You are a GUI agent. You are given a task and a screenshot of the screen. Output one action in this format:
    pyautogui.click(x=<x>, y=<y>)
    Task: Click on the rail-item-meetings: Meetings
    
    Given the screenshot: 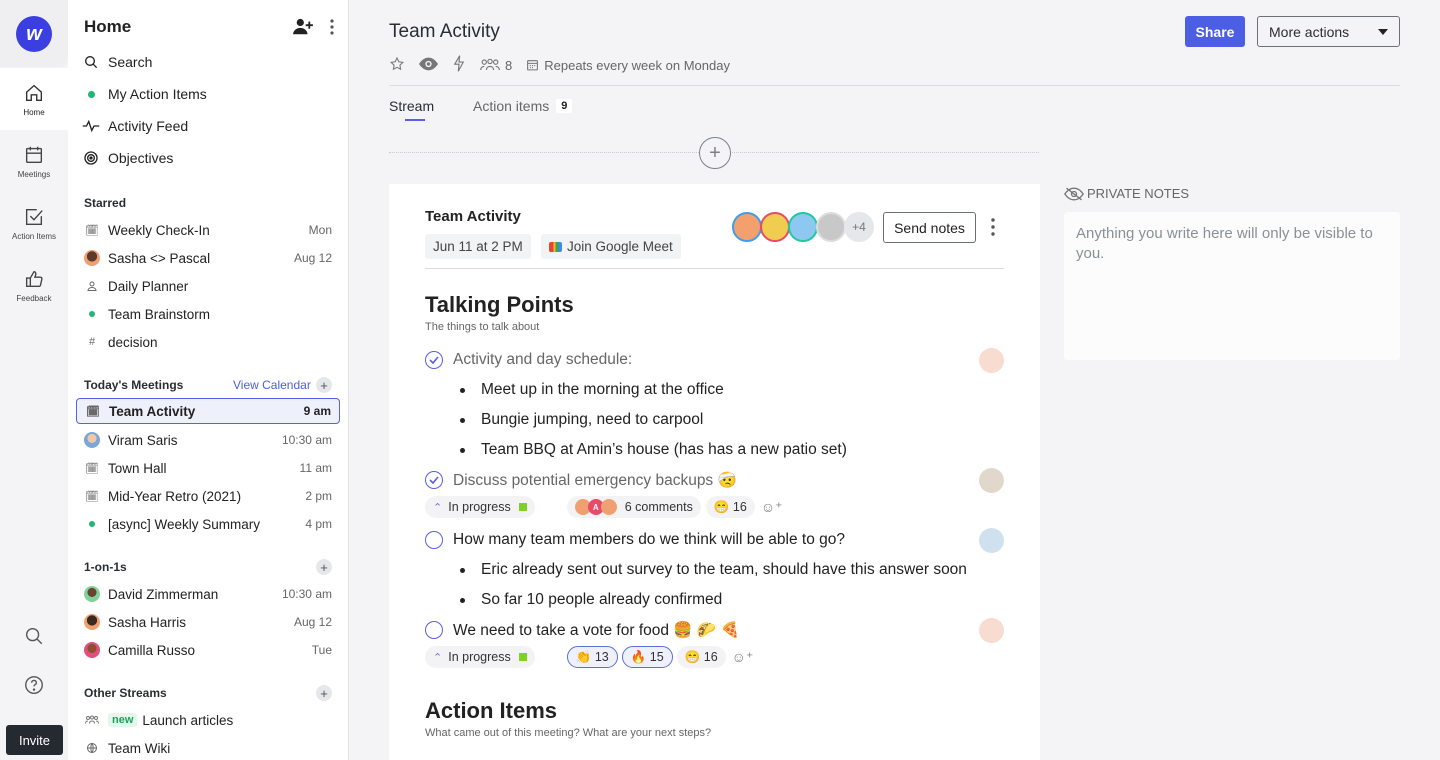 What is the action you would take?
    pyautogui.click(x=34, y=161)
    